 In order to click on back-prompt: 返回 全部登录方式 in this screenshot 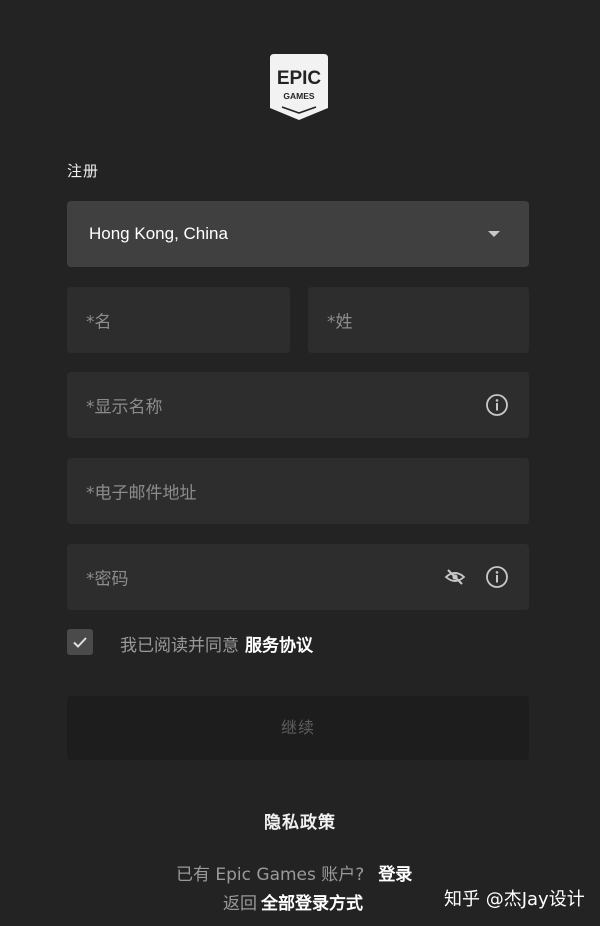, I will do `click(293, 901)`.